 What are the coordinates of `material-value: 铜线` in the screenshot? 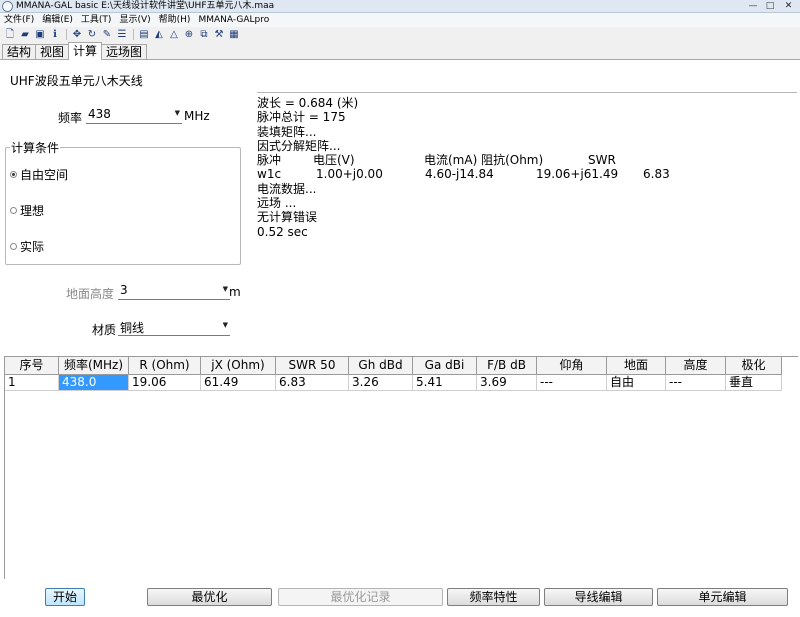 It's located at (132, 328).